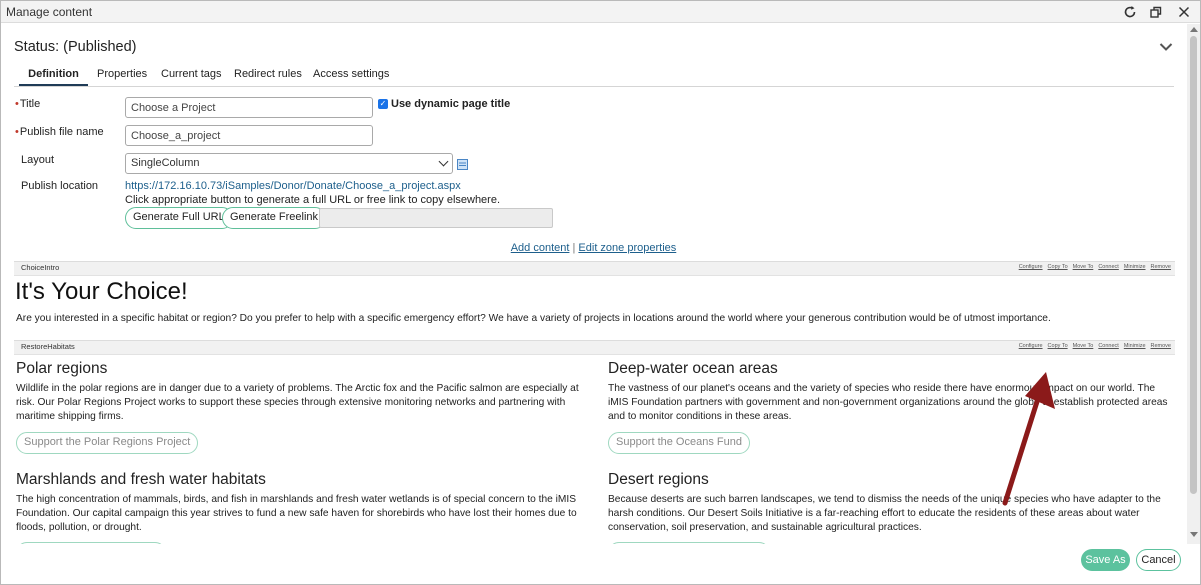  Describe the element at coordinates (49, 12) in the screenshot. I see `window-title: Manage content` at that location.